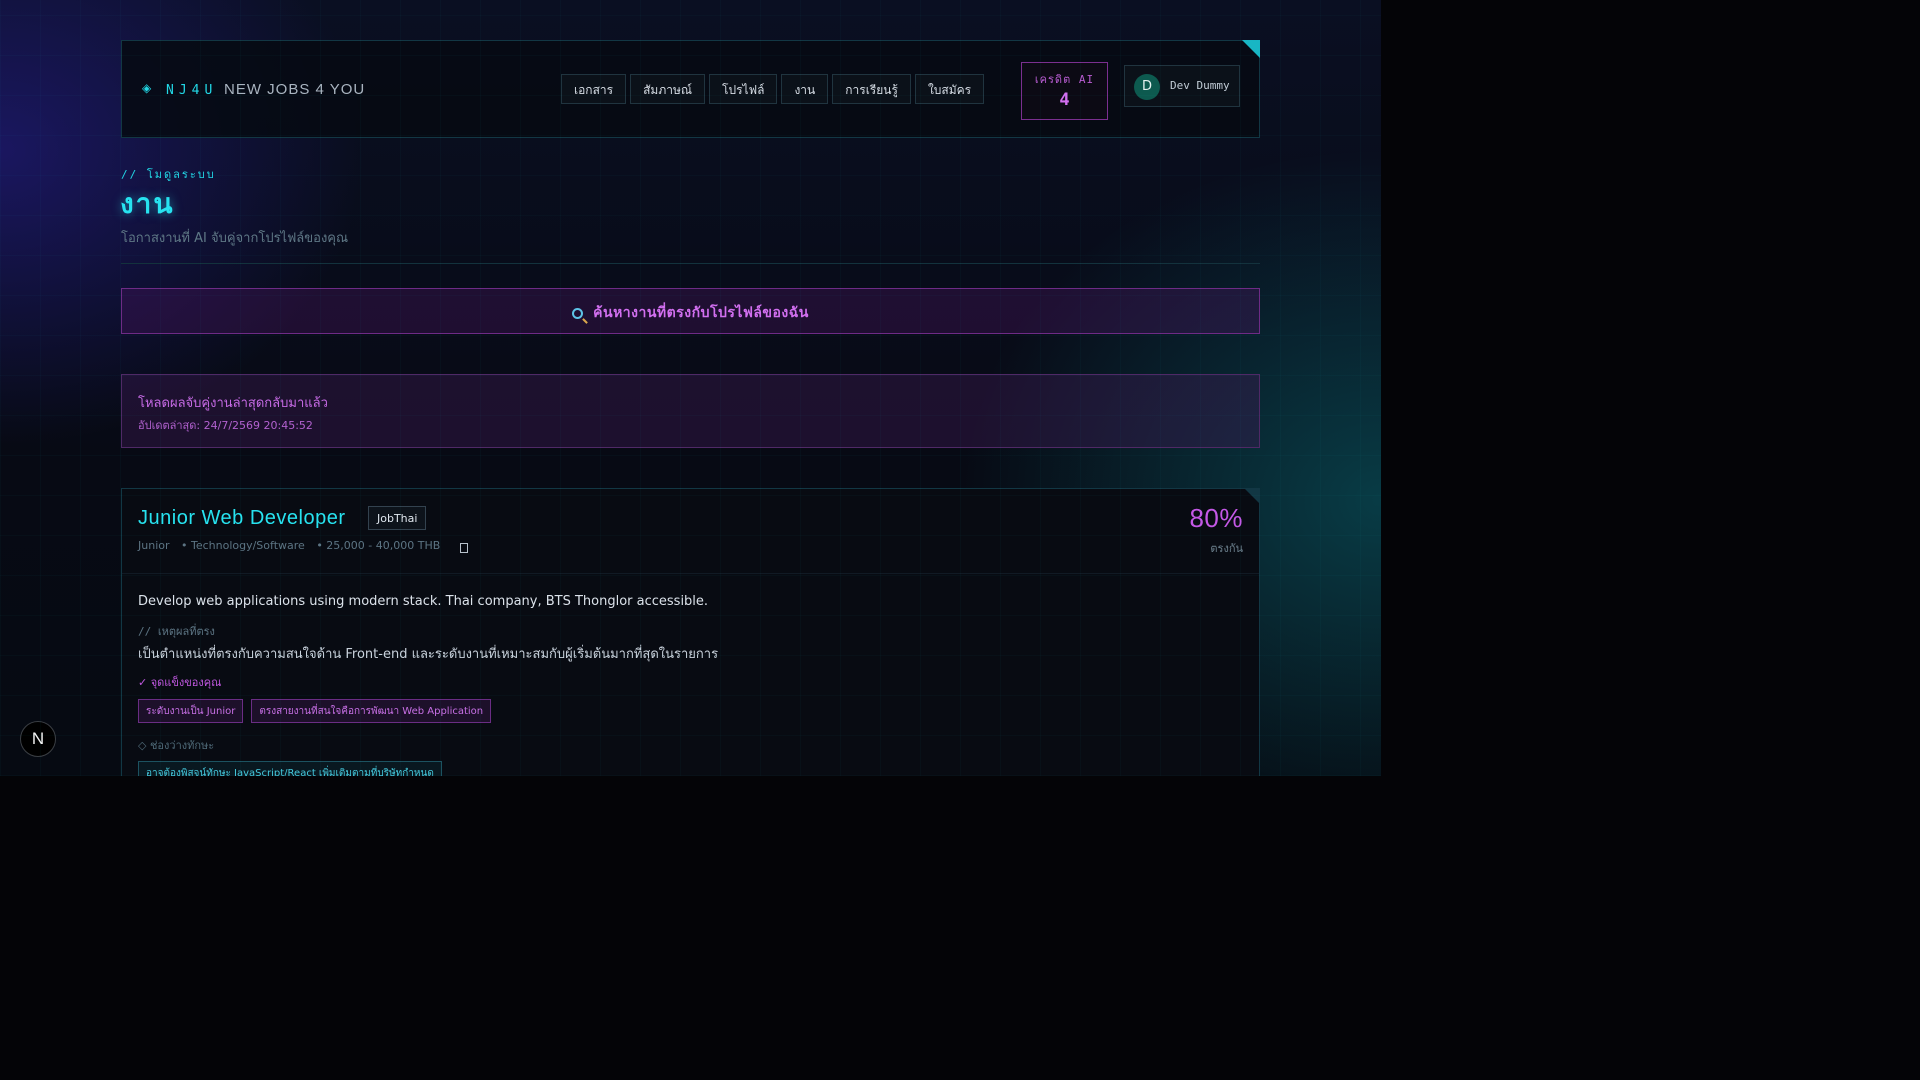 This screenshot has width=1920, height=1080. I want to click on avatar: D, so click(1147, 87).